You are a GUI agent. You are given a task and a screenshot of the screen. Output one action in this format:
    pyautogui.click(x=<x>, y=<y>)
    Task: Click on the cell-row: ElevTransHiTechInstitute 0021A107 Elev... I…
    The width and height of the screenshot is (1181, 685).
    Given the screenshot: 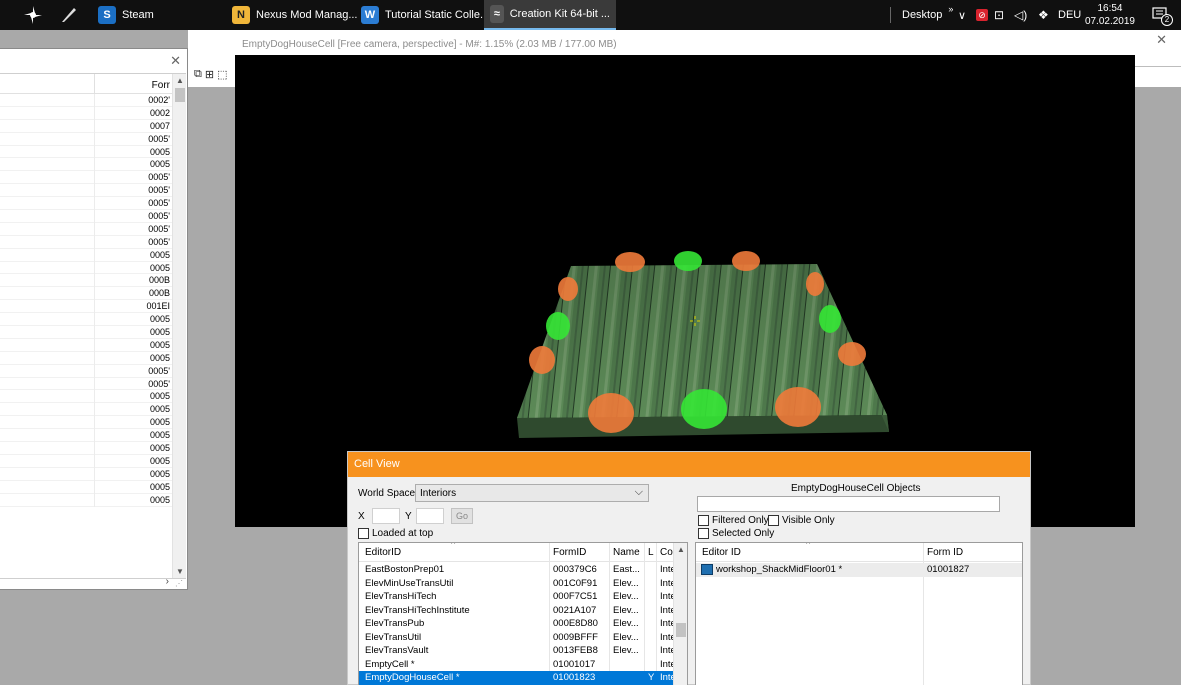 What is the action you would take?
    pyautogui.click(x=516, y=611)
    